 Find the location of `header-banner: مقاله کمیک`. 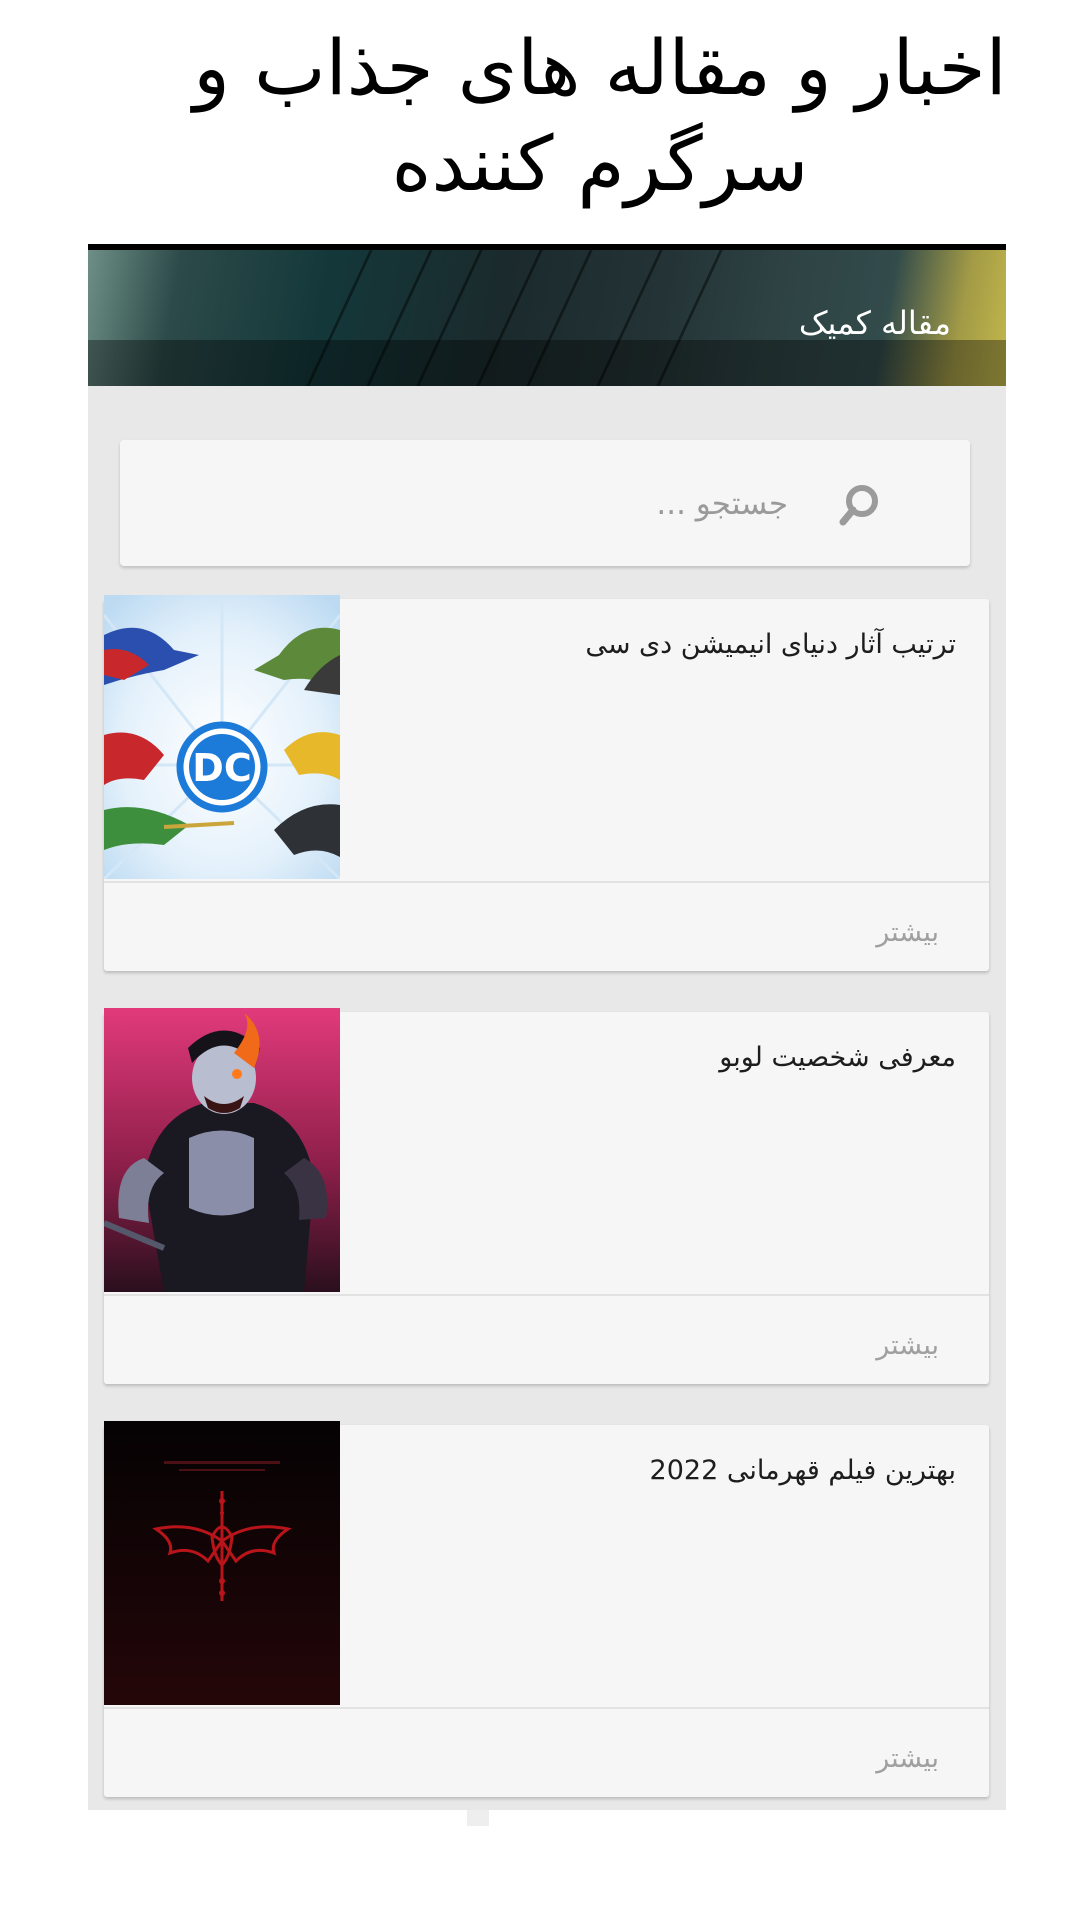

header-banner: مقاله کمیک is located at coordinates (547, 315).